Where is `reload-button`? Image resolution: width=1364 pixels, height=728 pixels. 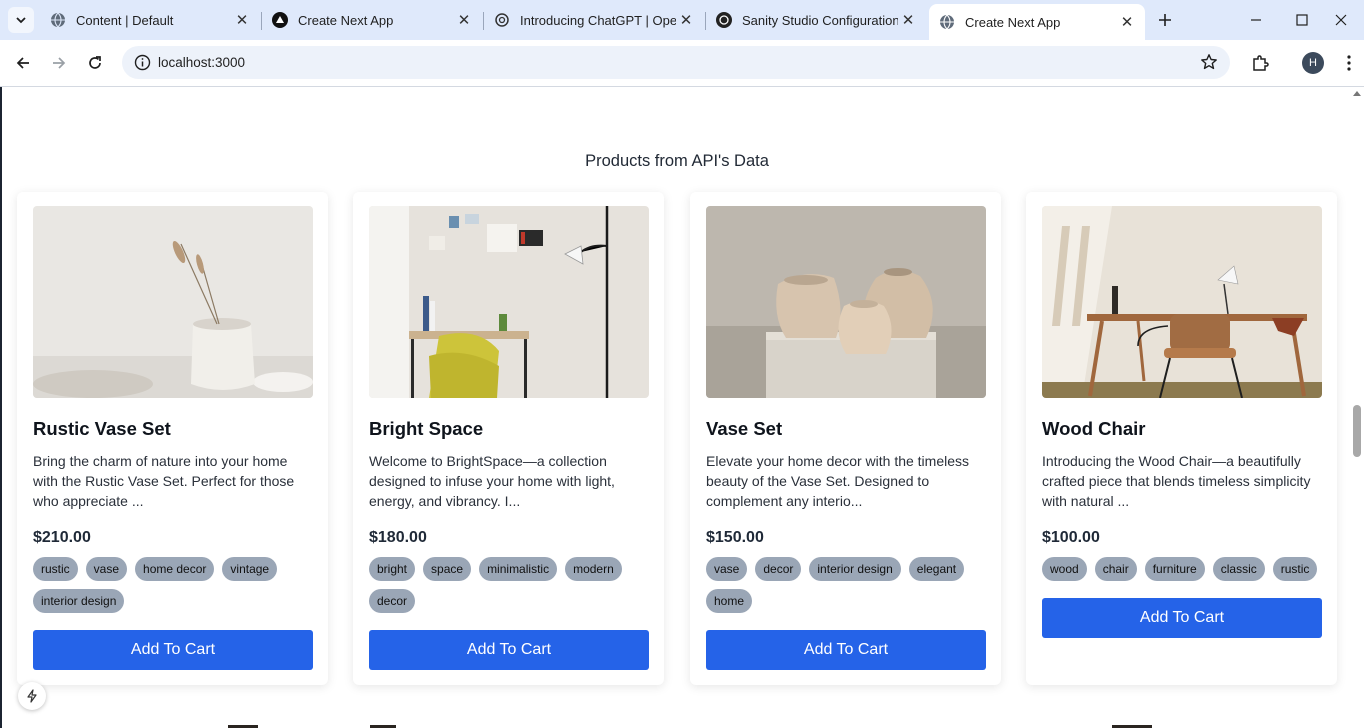
reload-button is located at coordinates (95, 63).